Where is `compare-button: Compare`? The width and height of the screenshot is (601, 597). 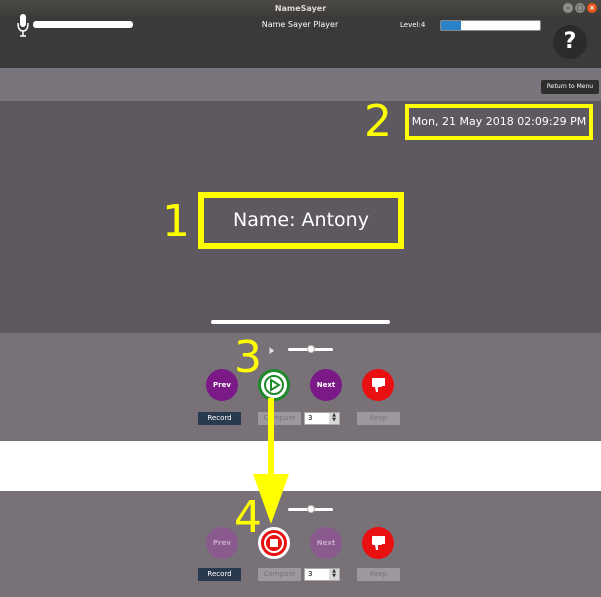
compare-button: Compare is located at coordinates (279, 418).